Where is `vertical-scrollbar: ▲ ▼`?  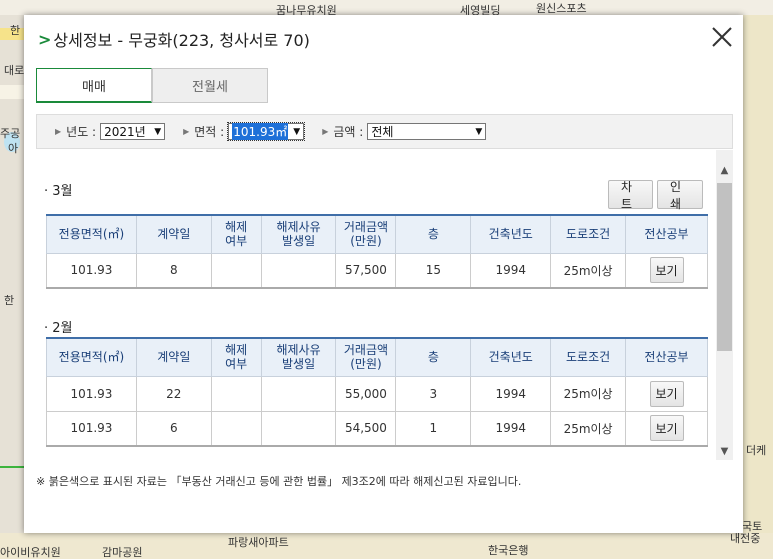 vertical-scrollbar: ▲ ▼ is located at coordinates (724, 305).